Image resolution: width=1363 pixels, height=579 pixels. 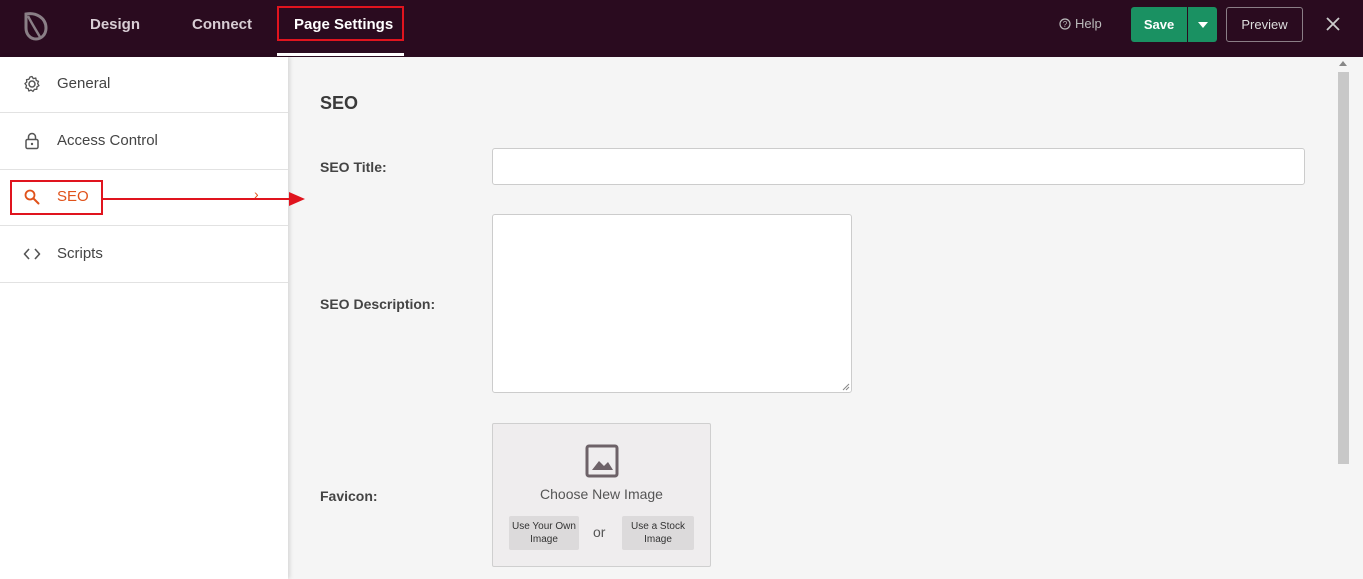 I want to click on seo-title-label: SEO Title:, so click(x=353, y=167).